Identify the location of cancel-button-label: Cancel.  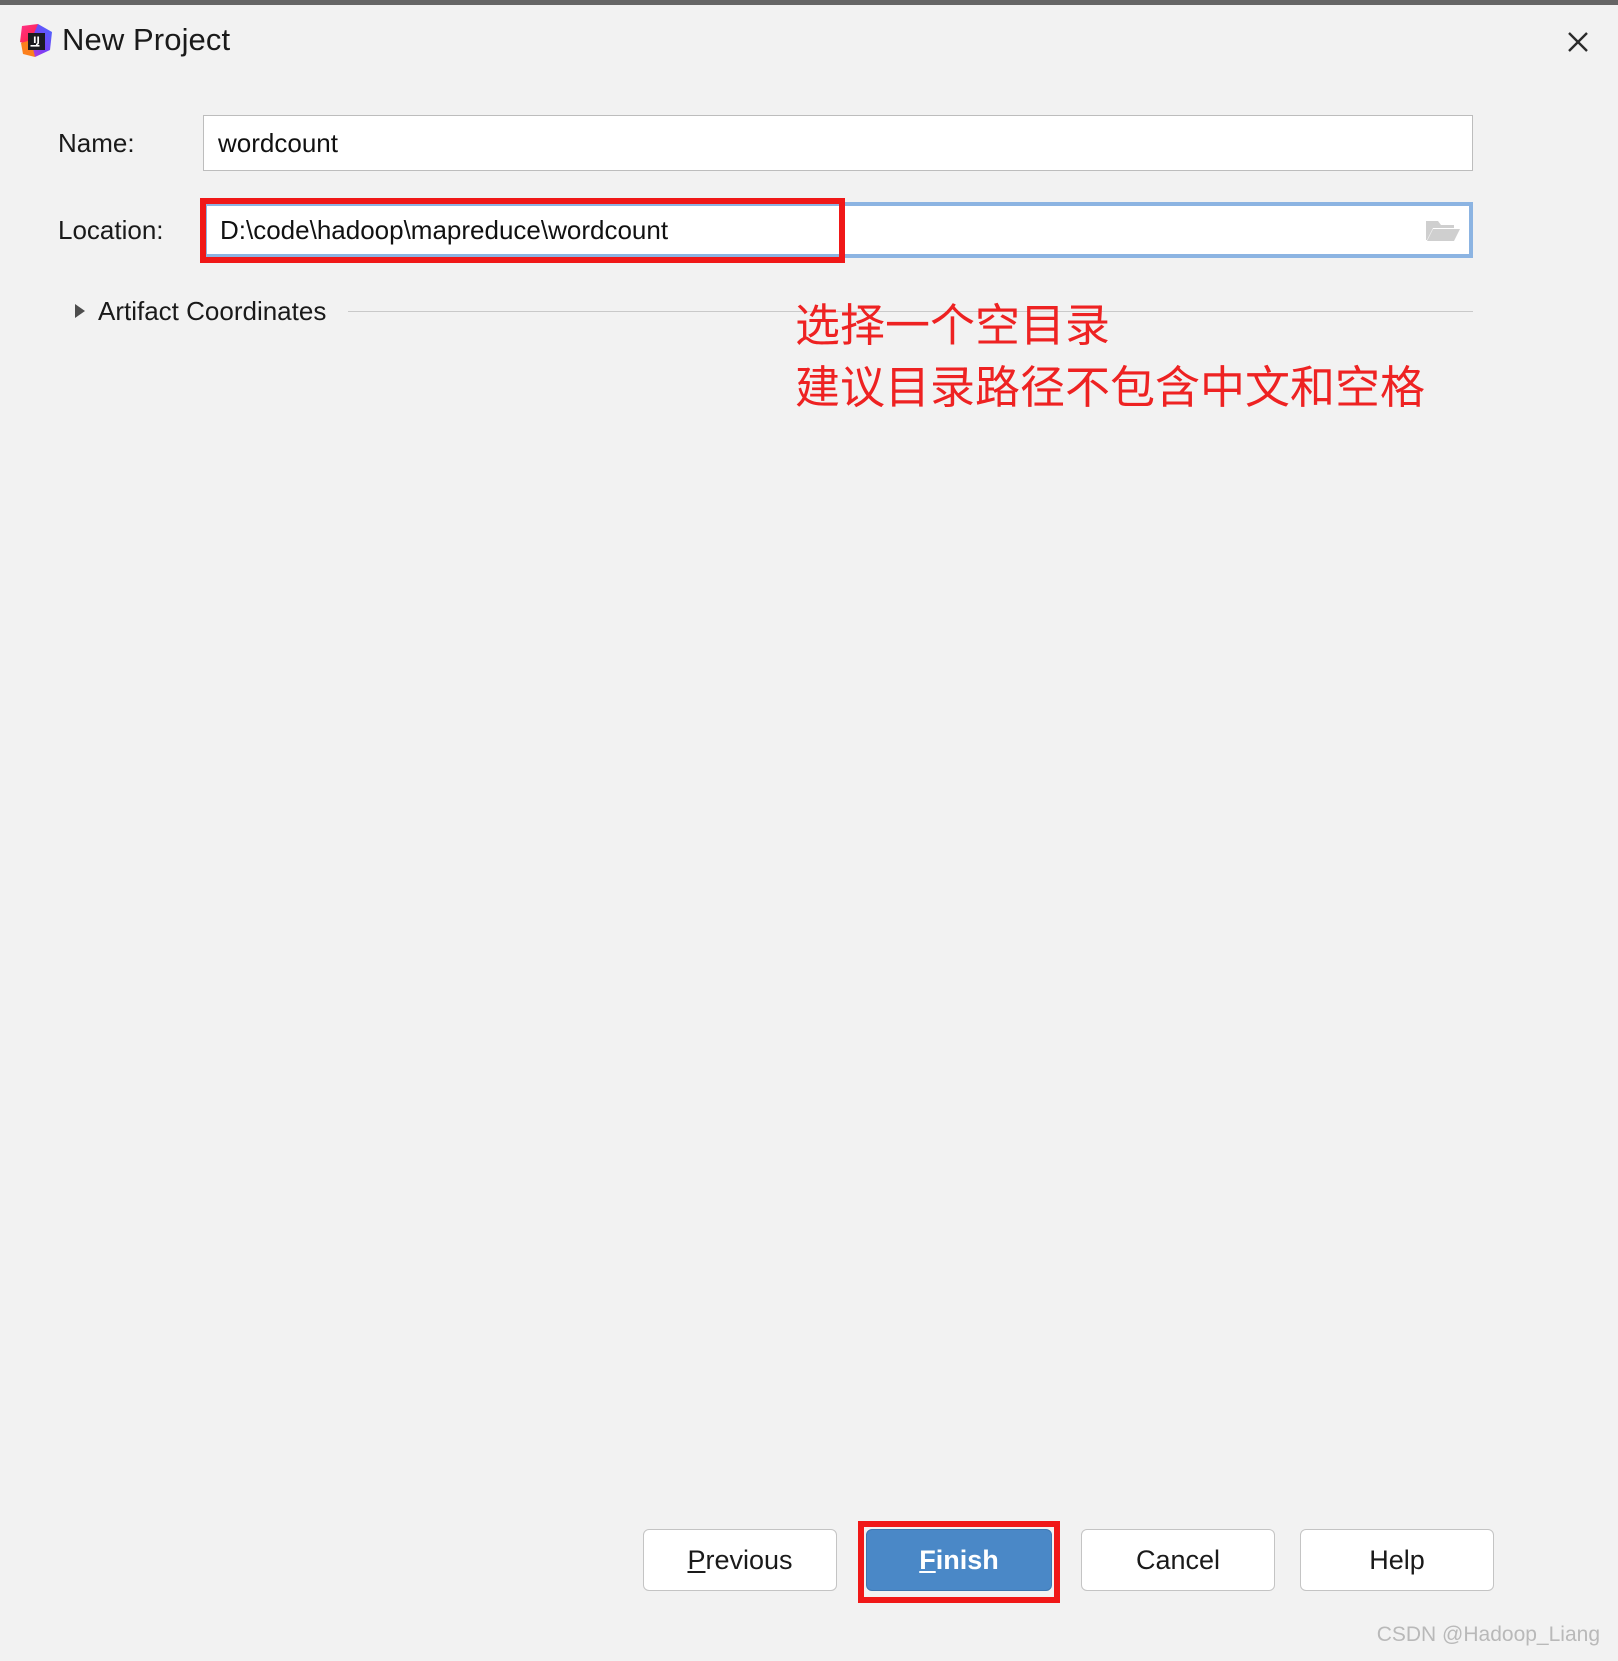
(1178, 1559).